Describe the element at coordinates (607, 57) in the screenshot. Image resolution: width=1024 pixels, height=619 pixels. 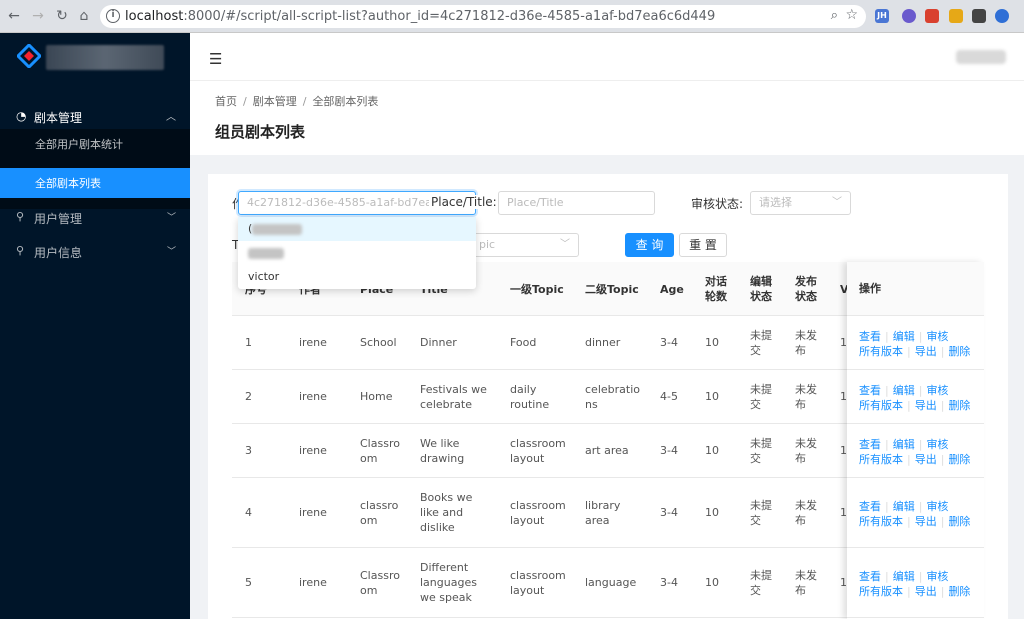
I see `top-header: ☰` at that location.